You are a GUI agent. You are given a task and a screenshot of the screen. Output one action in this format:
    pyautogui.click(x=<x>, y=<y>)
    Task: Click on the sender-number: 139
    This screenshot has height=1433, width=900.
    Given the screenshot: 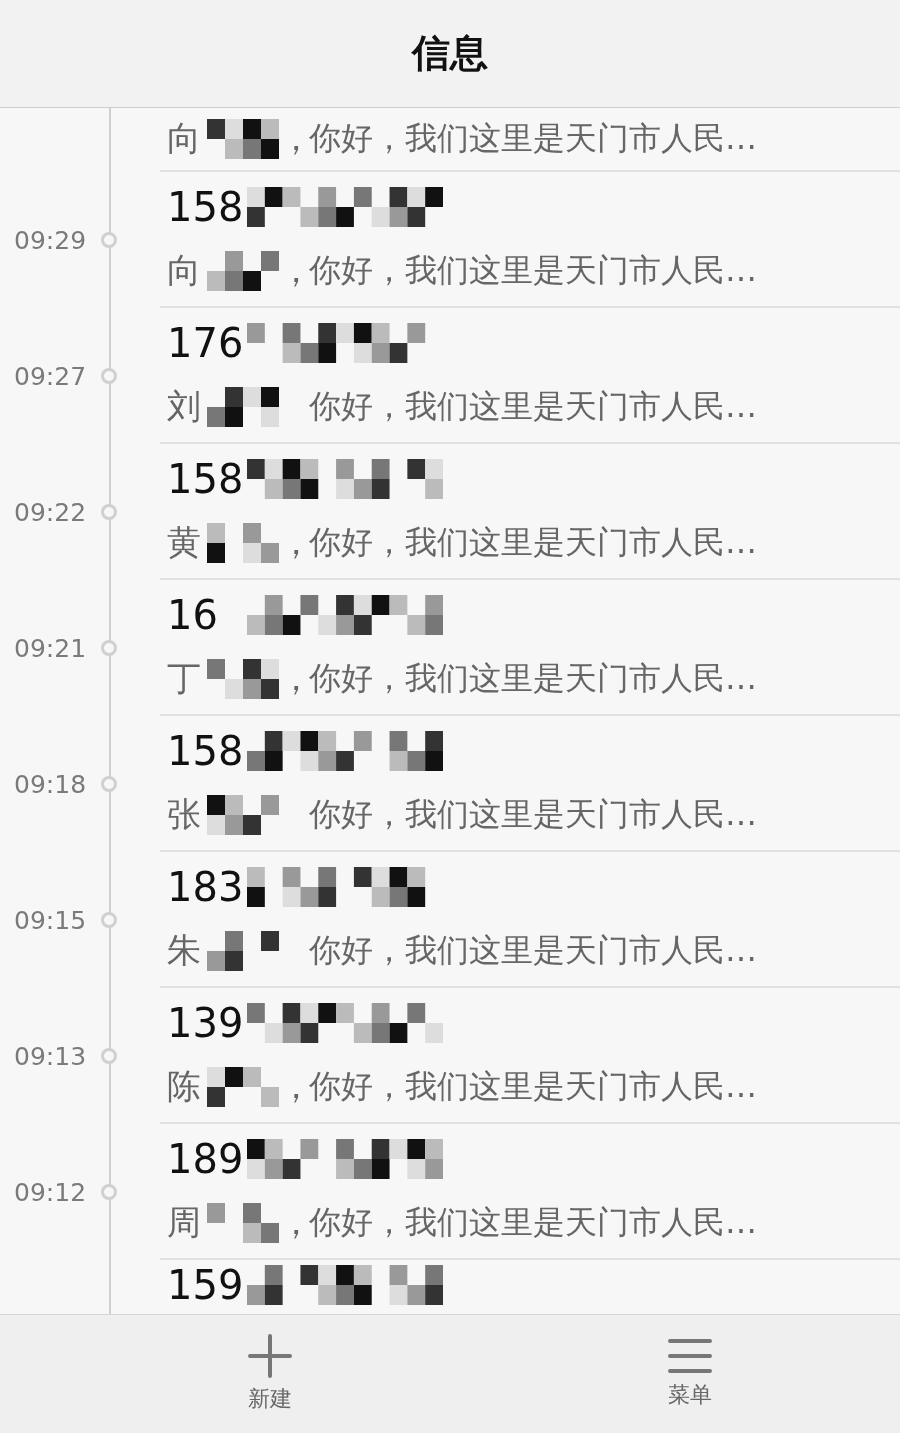 What is the action you would take?
    pyautogui.click(x=206, y=1023)
    